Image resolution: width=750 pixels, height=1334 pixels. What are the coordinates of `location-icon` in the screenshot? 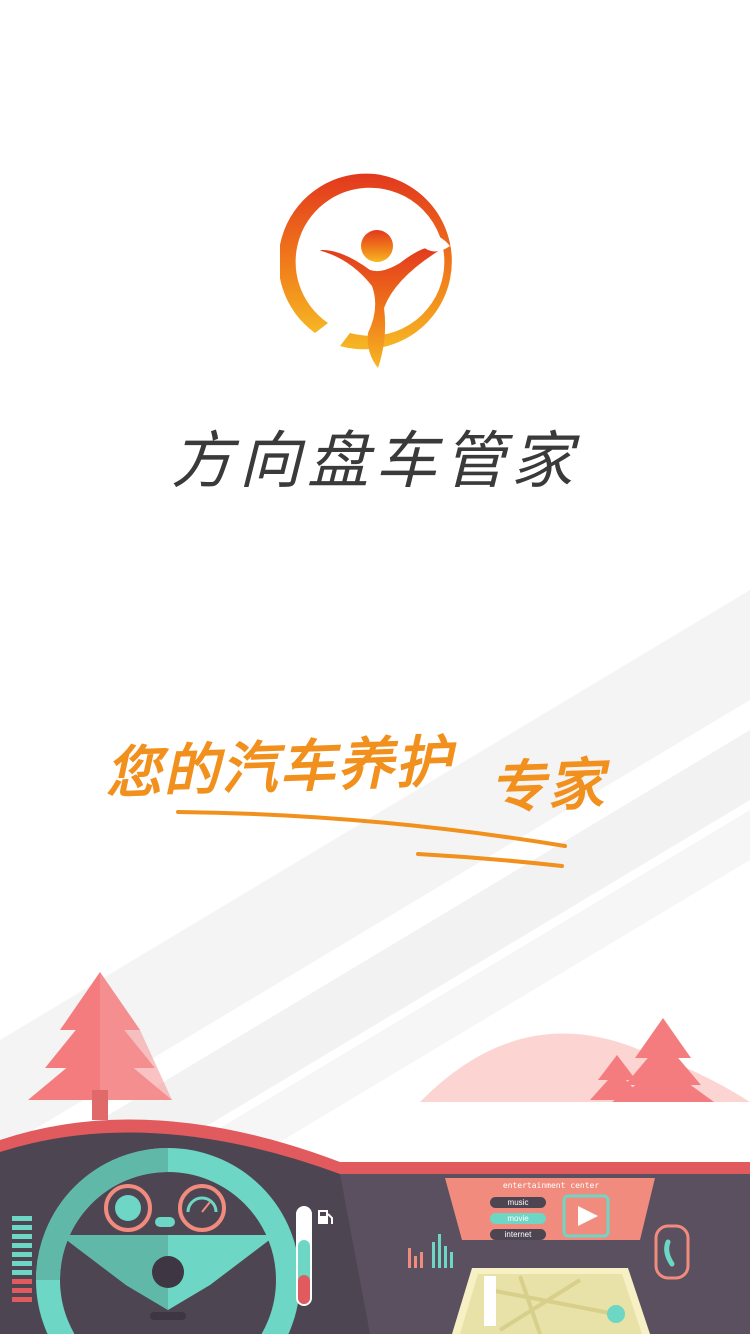 It's located at (616, 1314).